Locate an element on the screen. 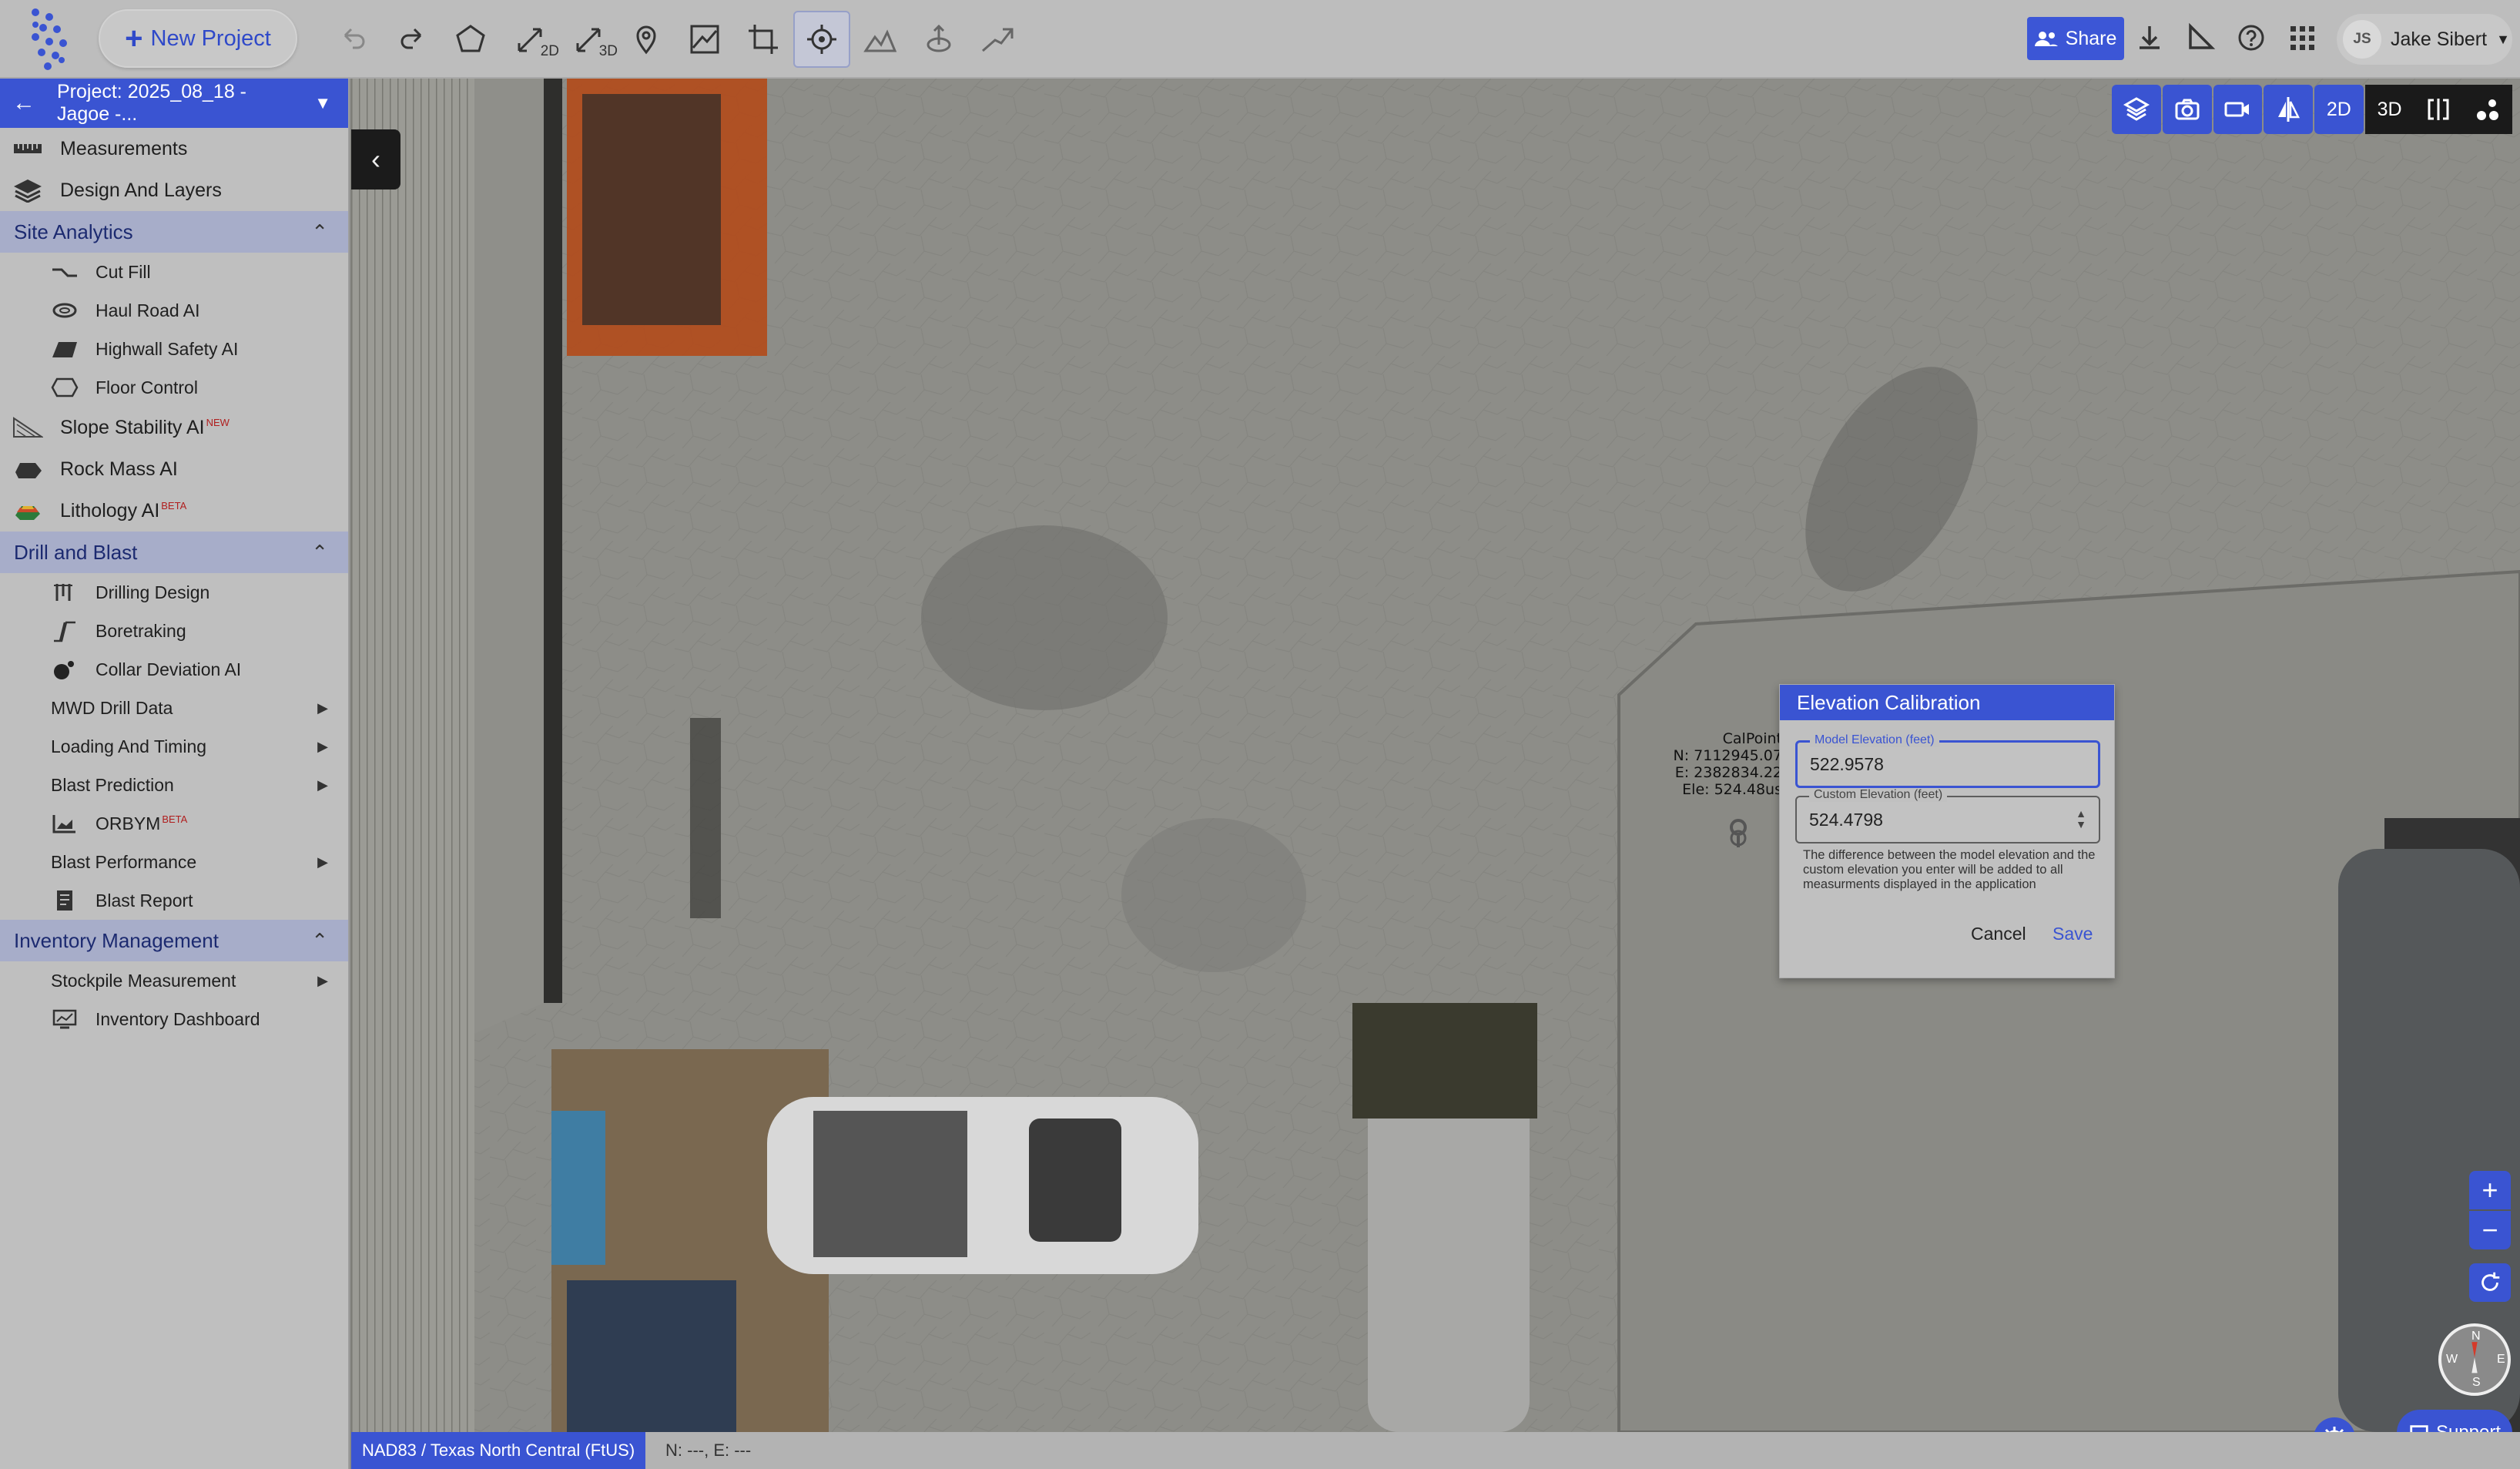 This screenshot has width=2520, height=1469. profile-chart-icon is located at coordinates (705, 40).